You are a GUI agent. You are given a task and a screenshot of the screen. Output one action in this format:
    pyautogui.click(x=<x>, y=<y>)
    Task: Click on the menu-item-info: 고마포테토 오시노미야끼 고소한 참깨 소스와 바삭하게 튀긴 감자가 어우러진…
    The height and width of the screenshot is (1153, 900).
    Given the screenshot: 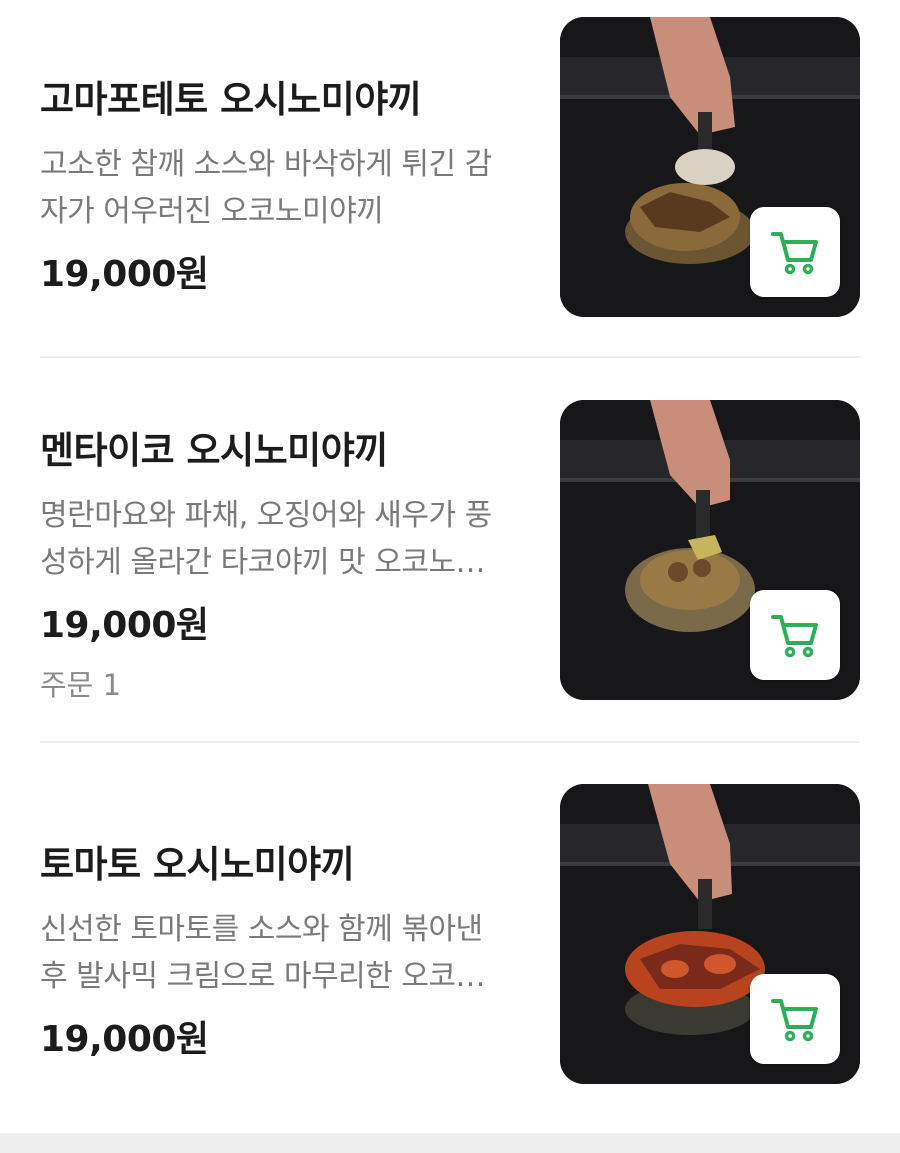 What is the action you would take?
    pyautogui.click(x=280, y=183)
    